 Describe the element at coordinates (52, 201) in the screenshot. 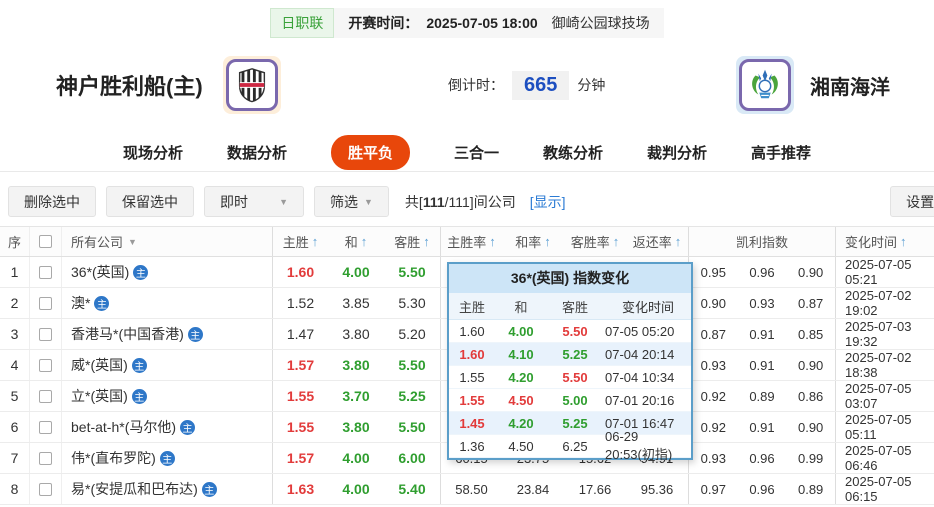

I see `delete-selected-button: 删除选中` at that location.